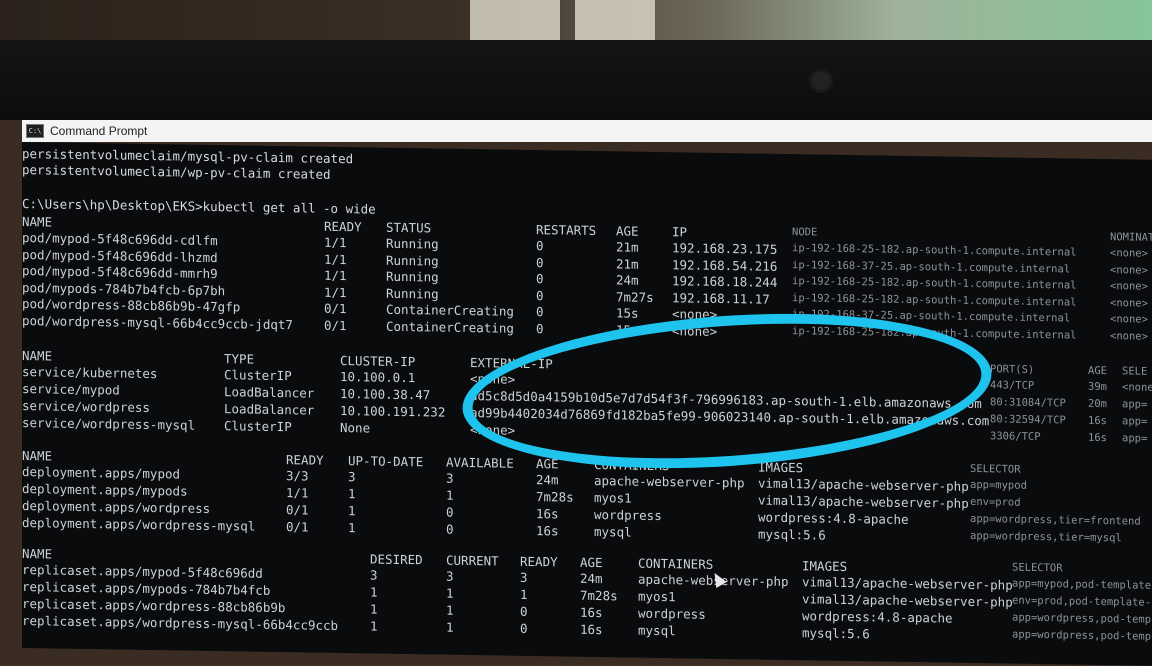 The image size is (1152, 666). What do you see at coordinates (297, 493) in the screenshot?
I see `deployments-cell: 1/1` at bounding box center [297, 493].